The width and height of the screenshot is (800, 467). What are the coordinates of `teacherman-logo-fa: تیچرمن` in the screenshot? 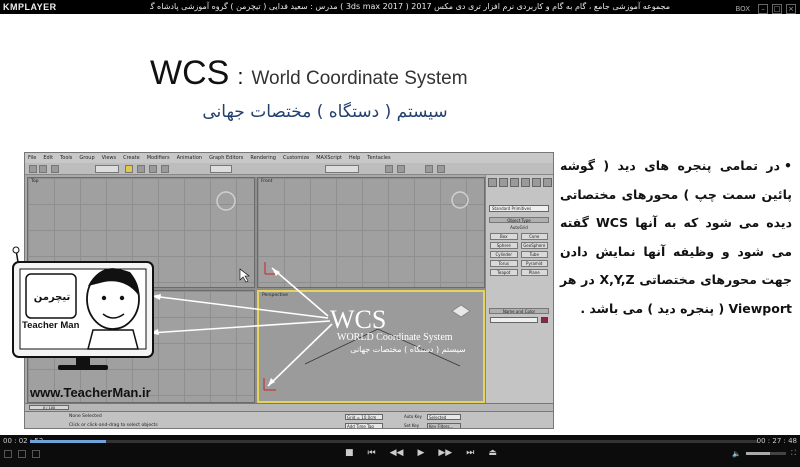 It's located at (52, 297).